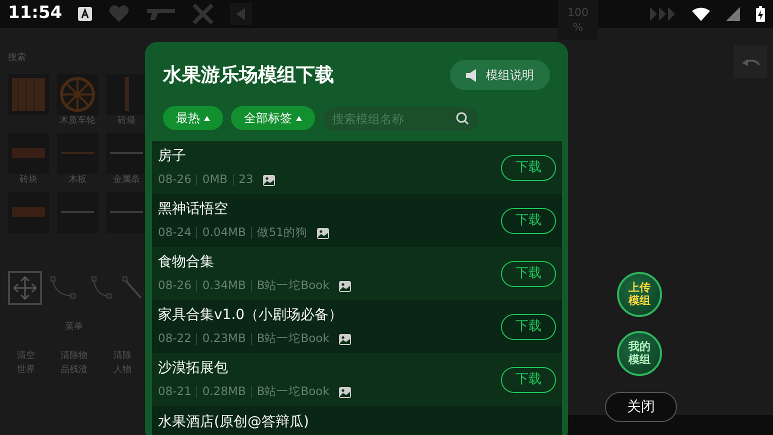 The width and height of the screenshot is (773, 435). What do you see at coordinates (193, 118) in the screenshot?
I see `filter-dropdown: 最热` at bounding box center [193, 118].